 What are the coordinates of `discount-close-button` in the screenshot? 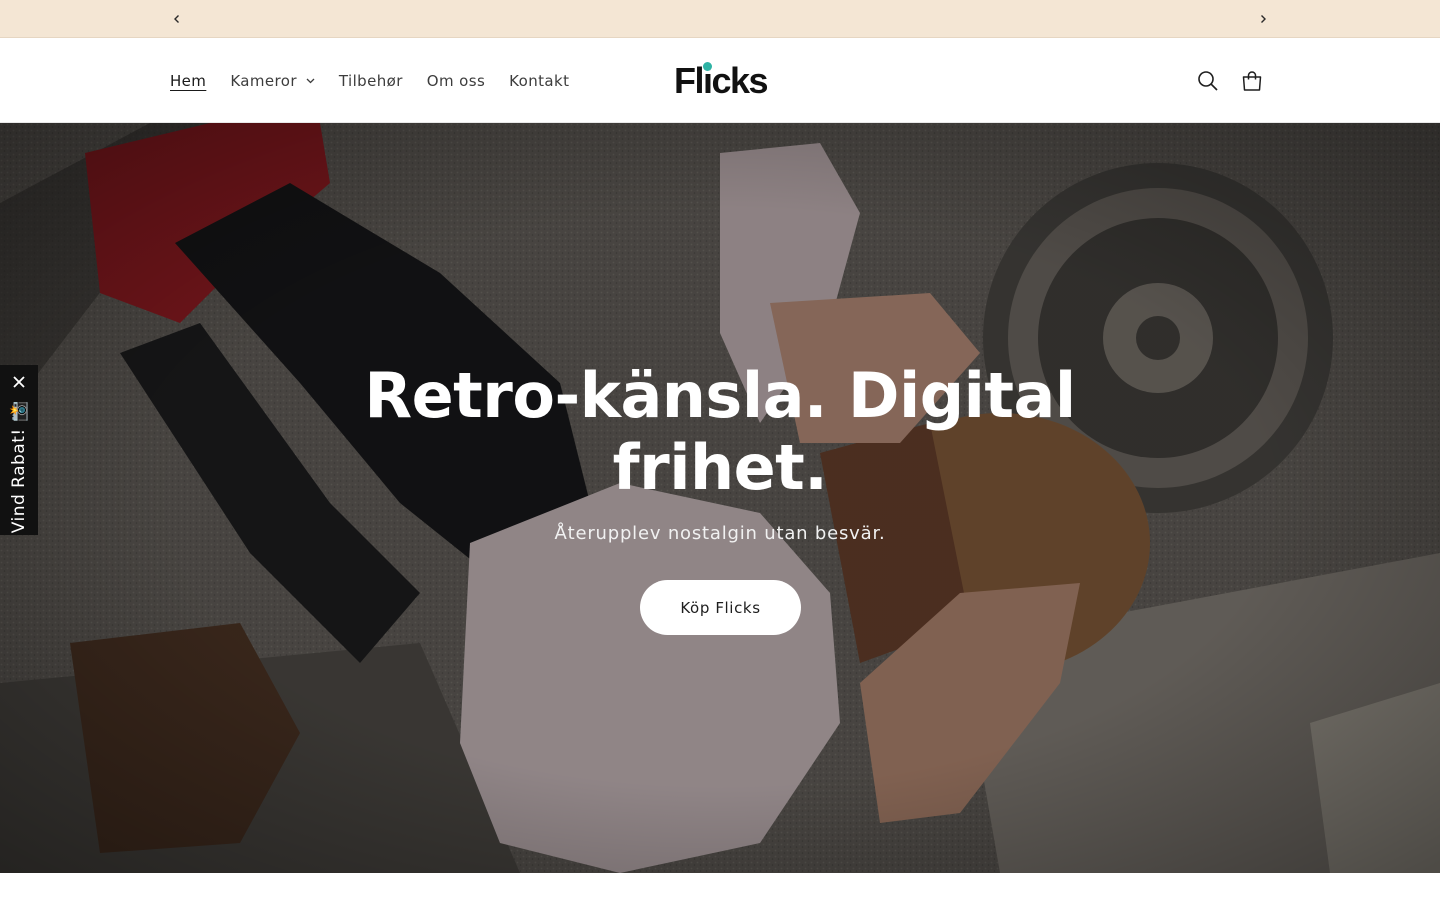 It's located at (19, 382).